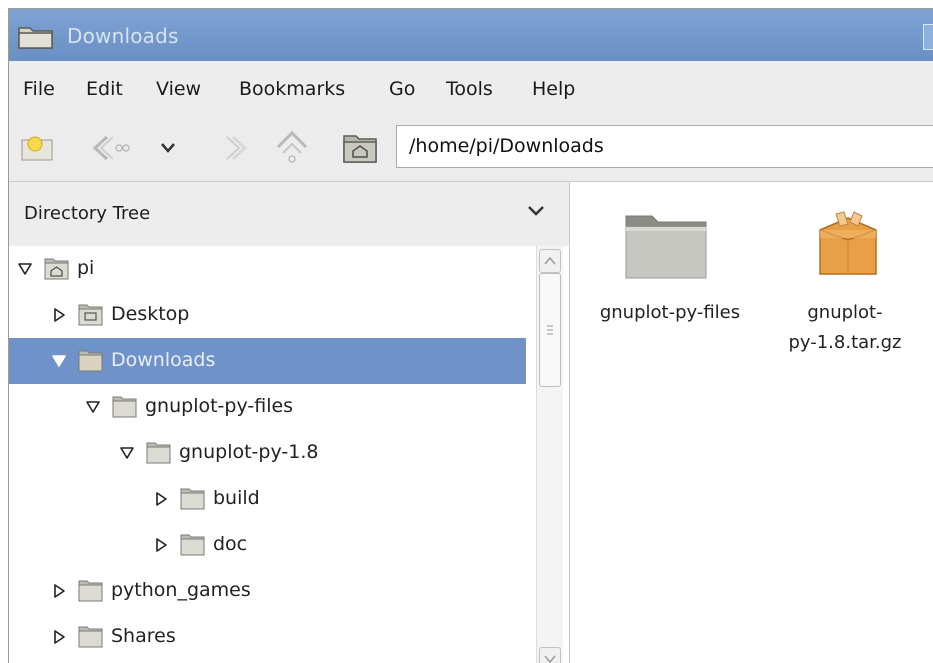  What do you see at coordinates (289, 214) in the screenshot?
I see `directory-tree-header: Directory Tree` at bounding box center [289, 214].